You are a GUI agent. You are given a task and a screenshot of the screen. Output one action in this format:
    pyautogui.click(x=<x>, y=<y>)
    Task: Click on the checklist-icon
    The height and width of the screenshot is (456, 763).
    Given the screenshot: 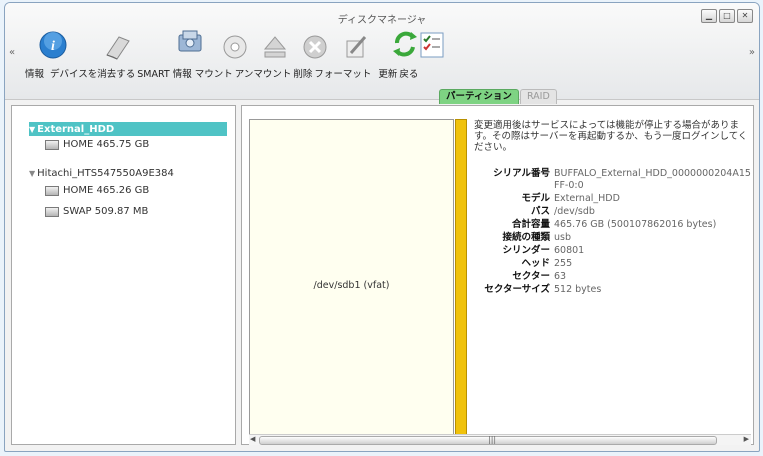 What is the action you would take?
    pyautogui.click(x=432, y=45)
    